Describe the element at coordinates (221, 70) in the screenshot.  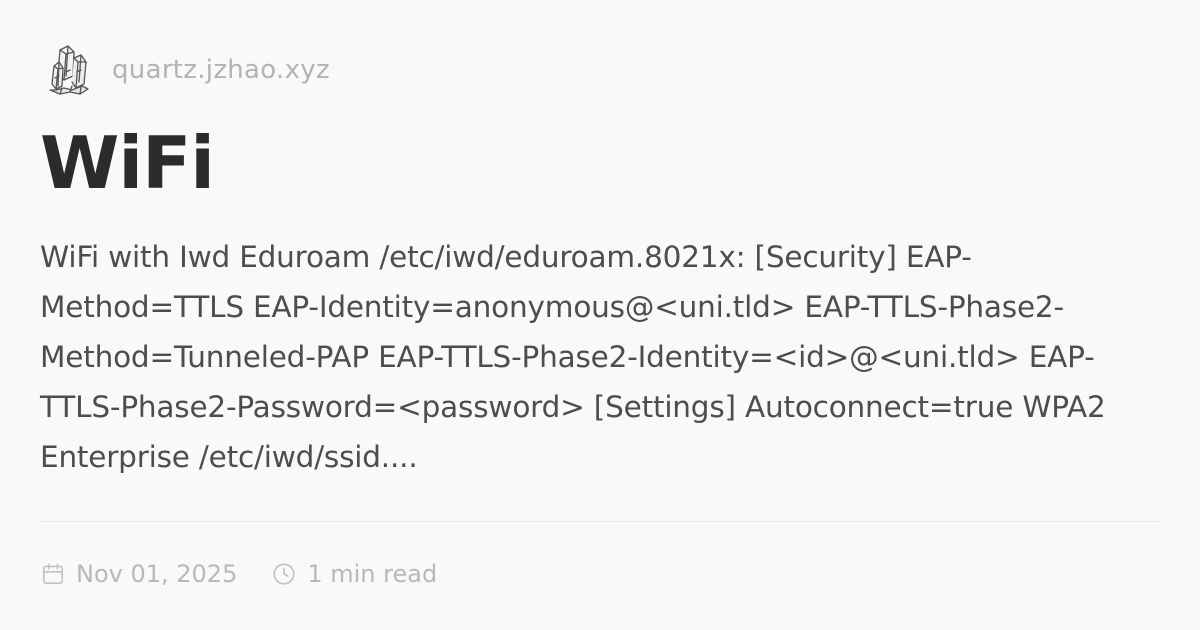
I see `site-name: quartz.jzhao.xyz` at that location.